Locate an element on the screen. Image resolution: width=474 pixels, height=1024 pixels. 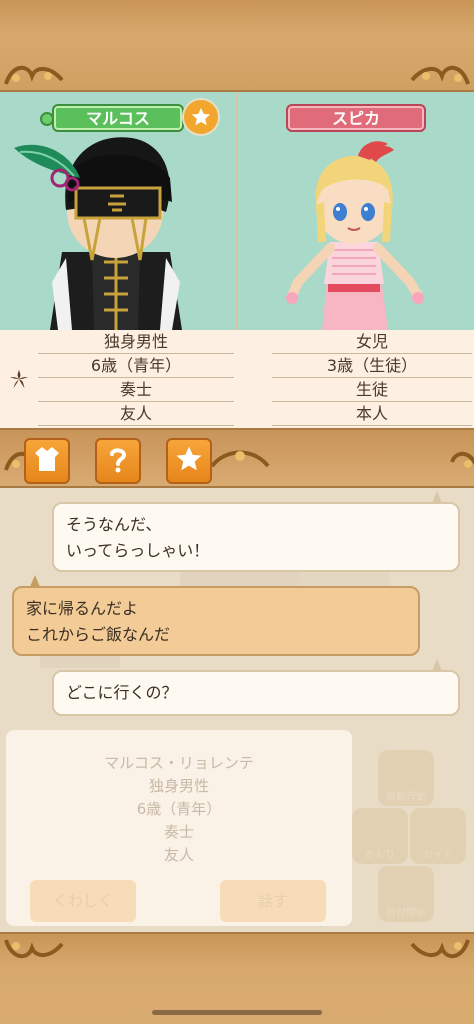
name-plate-right: スピカ is located at coordinates (356, 118).